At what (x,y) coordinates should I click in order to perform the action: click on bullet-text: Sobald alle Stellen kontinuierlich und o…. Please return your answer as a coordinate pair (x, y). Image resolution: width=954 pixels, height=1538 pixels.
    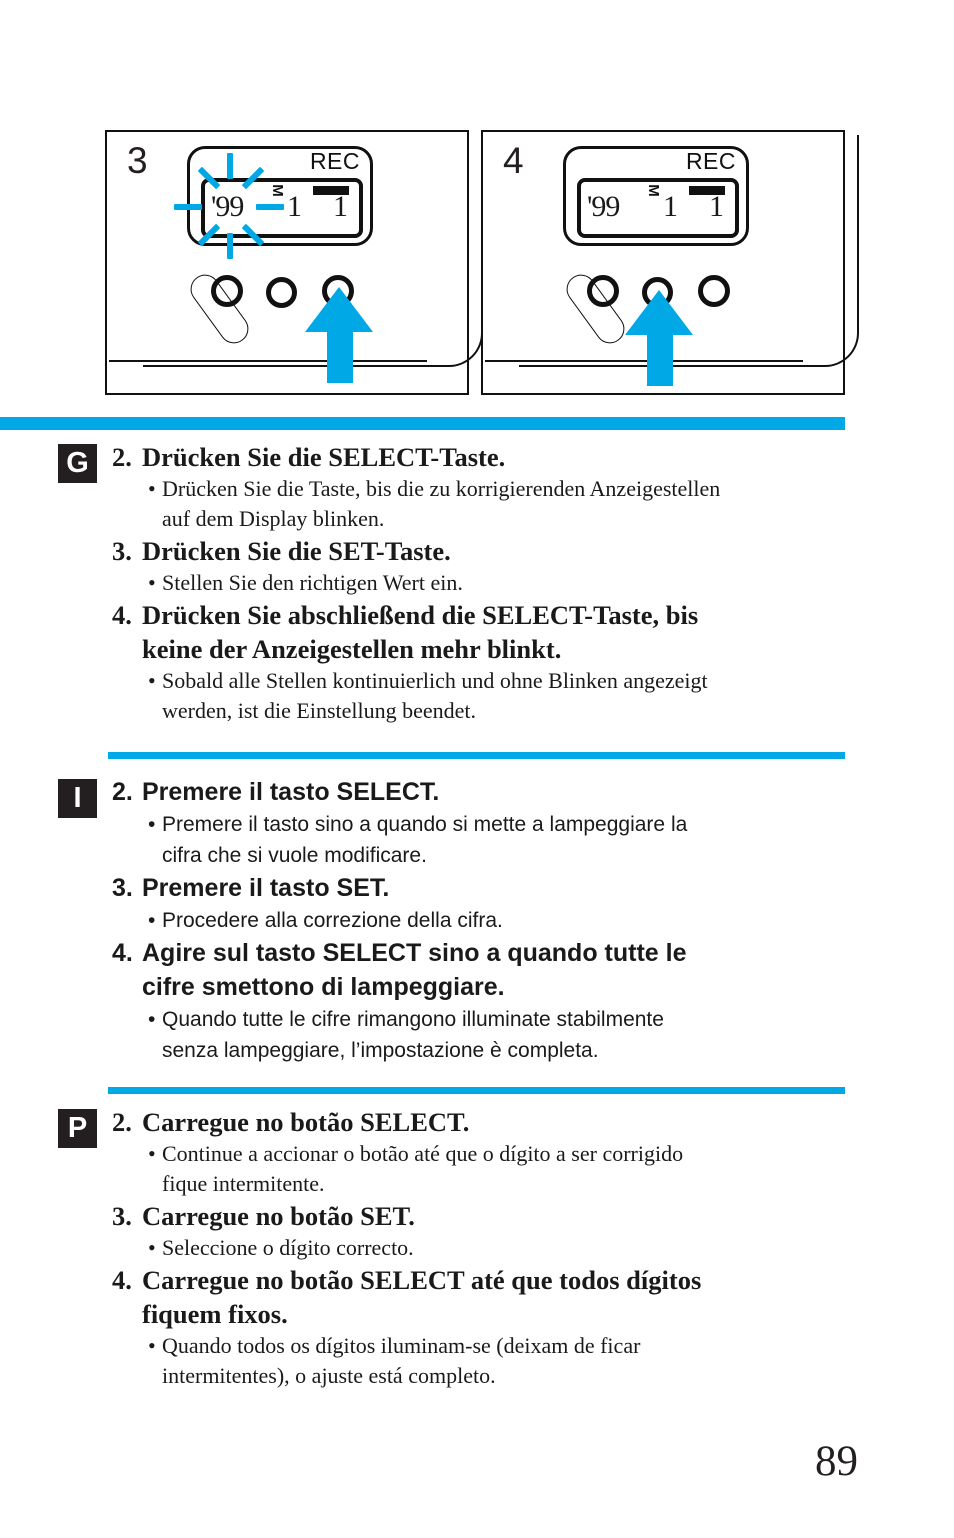
    Looking at the image, I should click on (435, 680).